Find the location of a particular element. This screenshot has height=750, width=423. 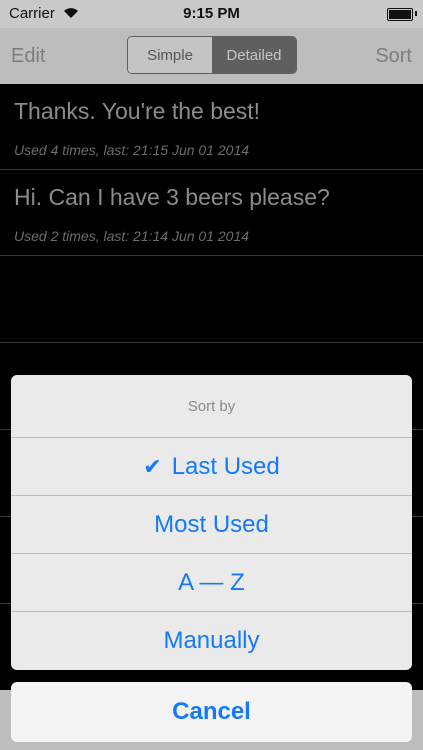

edit-button: Edit is located at coordinates (28, 56).